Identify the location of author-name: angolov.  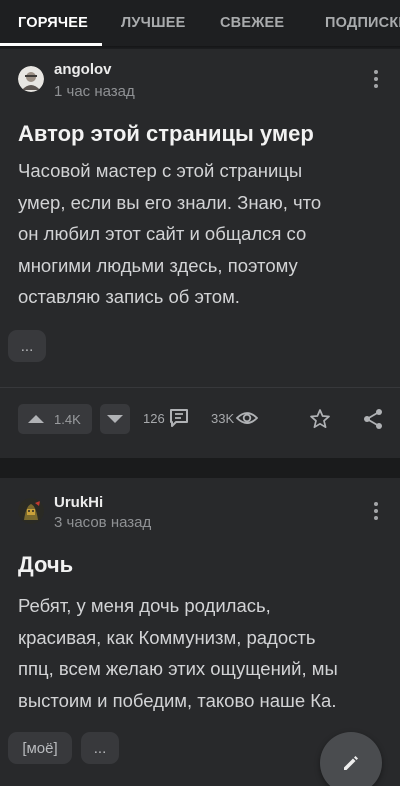
(83, 69).